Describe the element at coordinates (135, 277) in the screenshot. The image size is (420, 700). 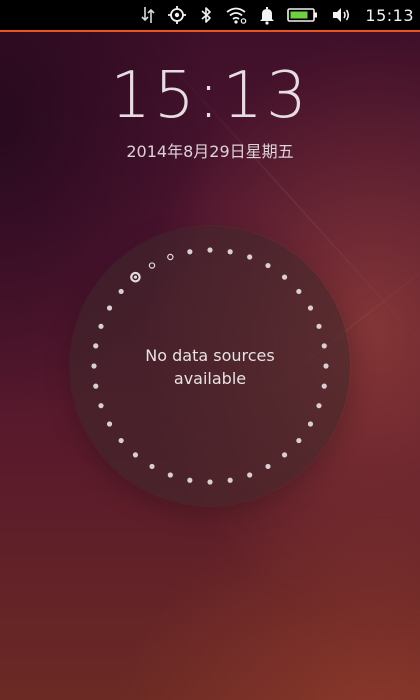
I see `infographic-dot-current` at that location.